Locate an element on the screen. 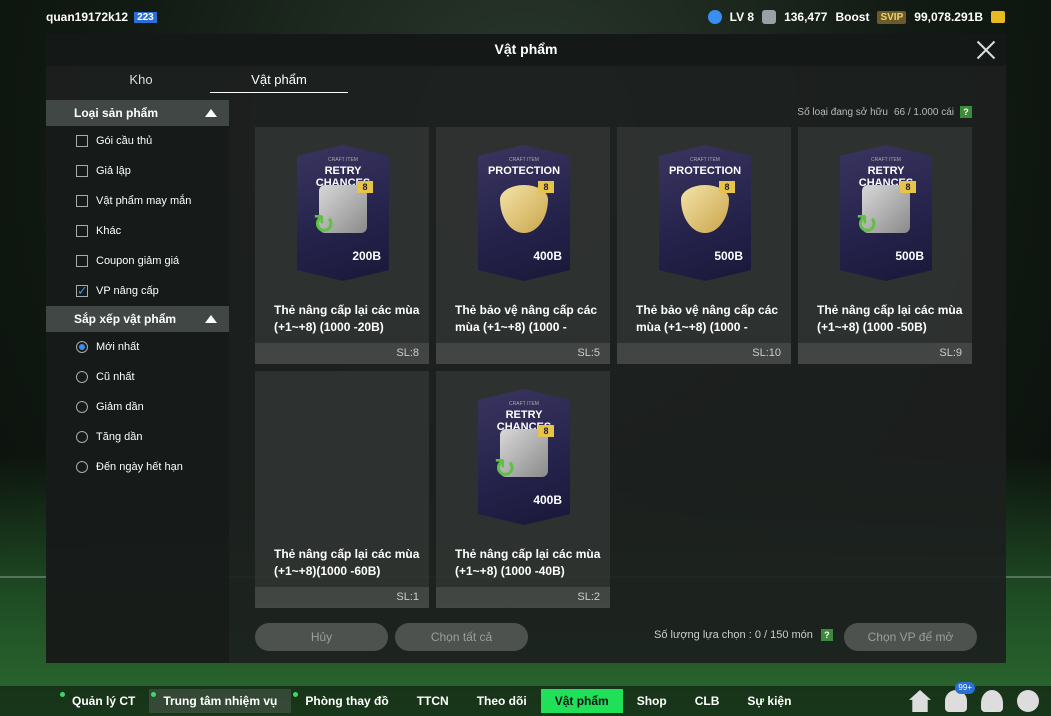 This screenshot has height=716, width=1051. points-icon is located at coordinates (769, 17).